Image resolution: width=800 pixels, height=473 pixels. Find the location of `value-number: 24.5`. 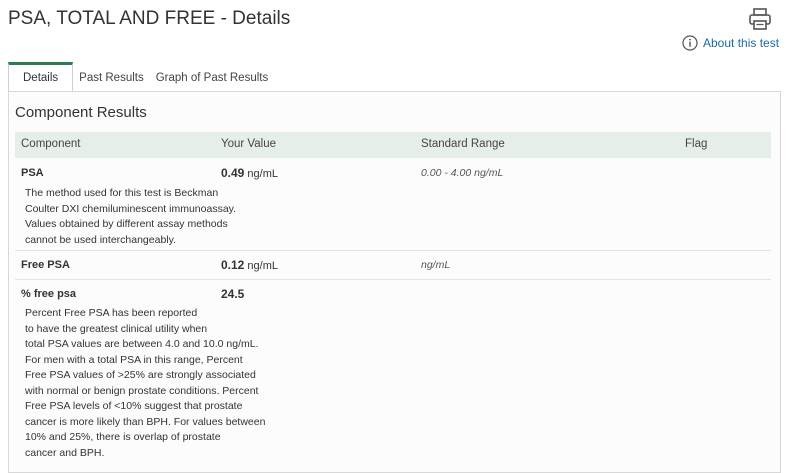

value-number: 24.5 is located at coordinates (233, 294).